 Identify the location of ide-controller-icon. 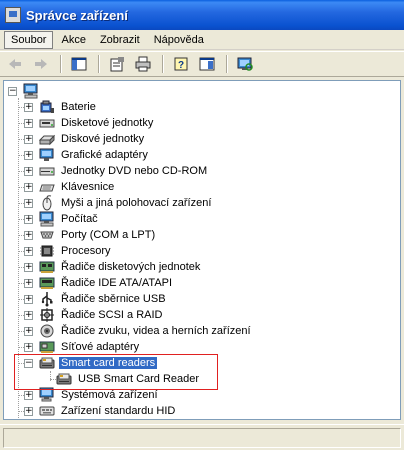
(47, 283).